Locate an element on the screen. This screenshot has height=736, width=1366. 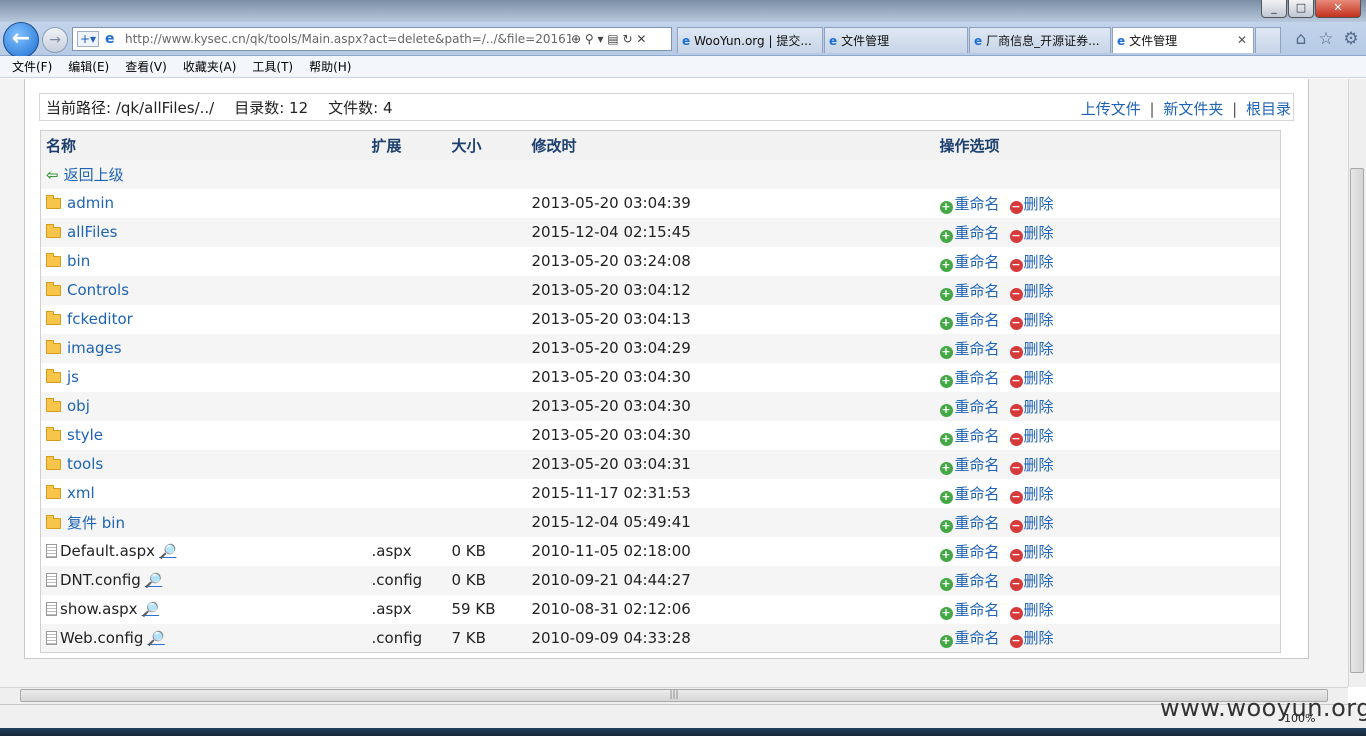
folder-link: js is located at coordinates (62, 377).